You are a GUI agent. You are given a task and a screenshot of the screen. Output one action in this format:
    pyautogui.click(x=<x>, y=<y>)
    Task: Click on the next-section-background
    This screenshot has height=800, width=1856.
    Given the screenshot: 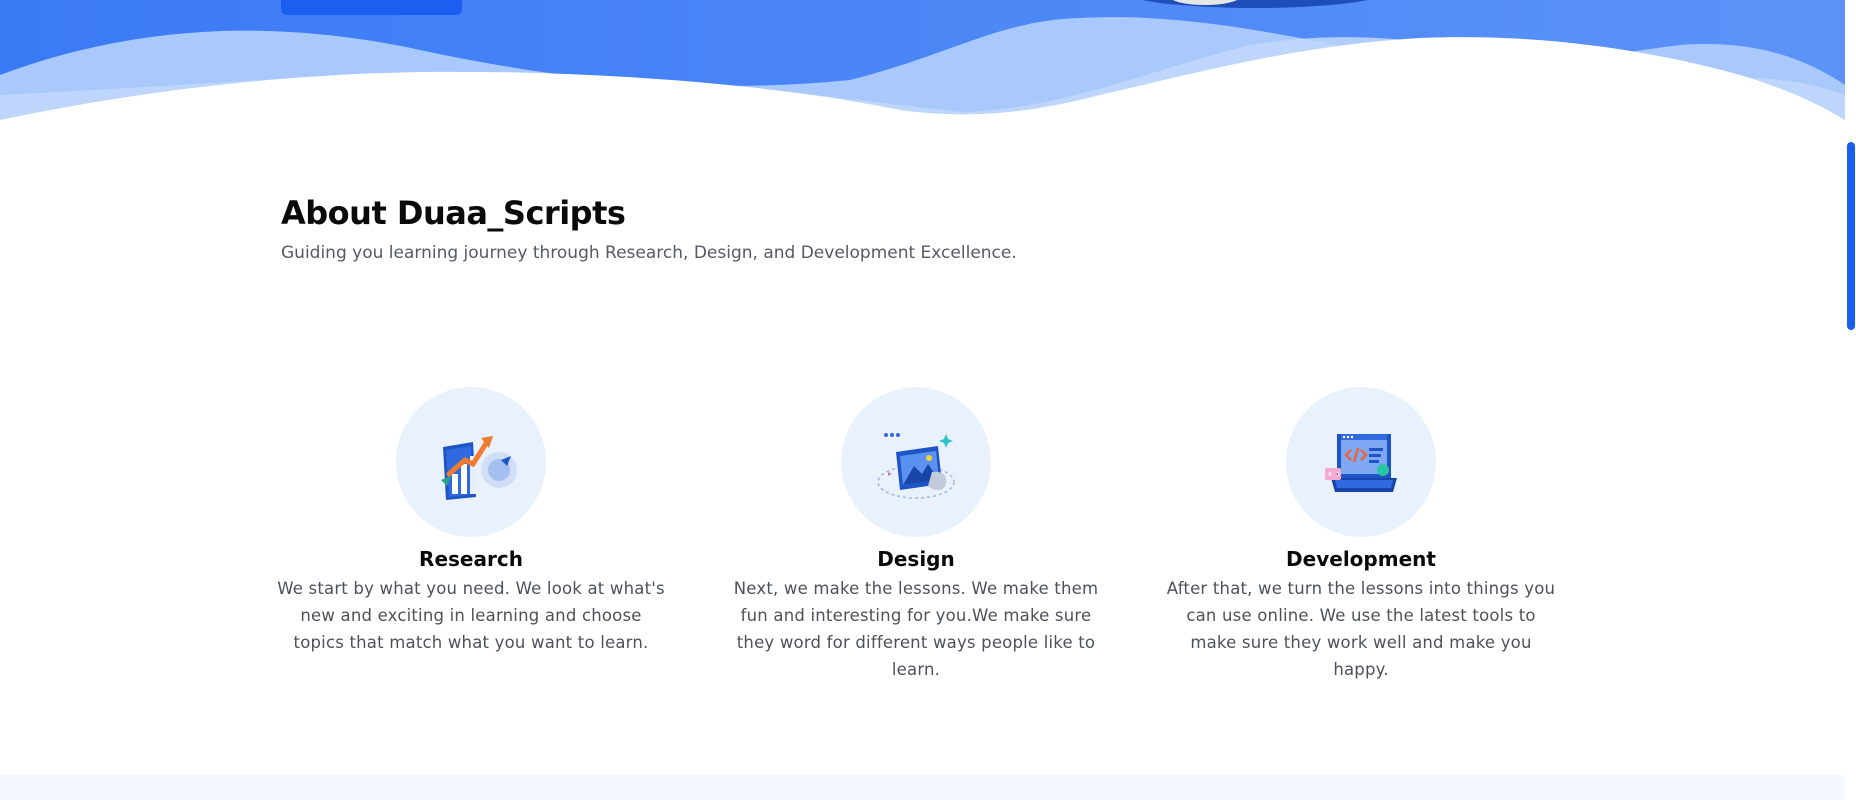 What is the action you would take?
    pyautogui.click(x=922, y=787)
    